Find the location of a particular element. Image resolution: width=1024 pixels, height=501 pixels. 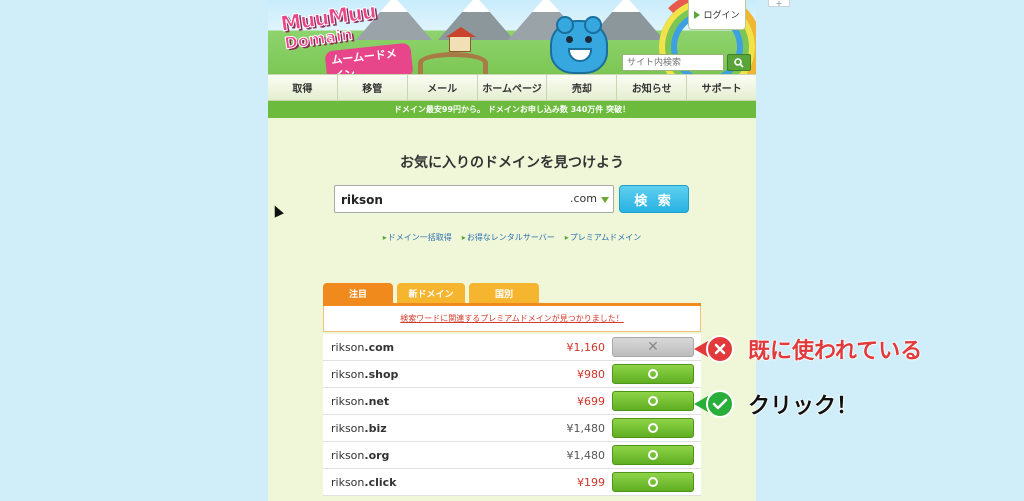

road is located at coordinates (453, 63).